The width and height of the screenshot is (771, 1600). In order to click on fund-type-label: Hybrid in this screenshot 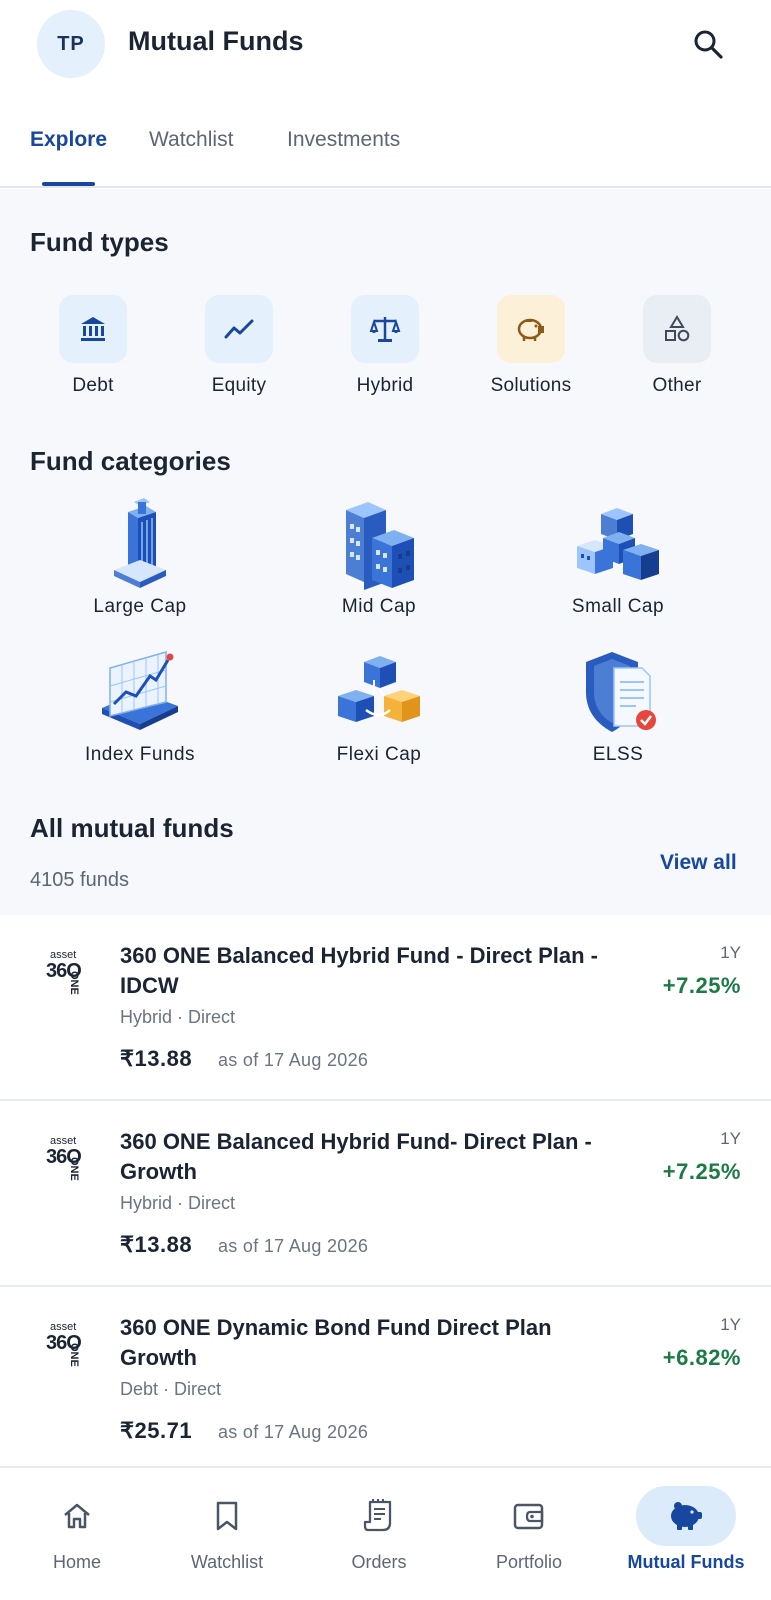, I will do `click(385, 385)`.